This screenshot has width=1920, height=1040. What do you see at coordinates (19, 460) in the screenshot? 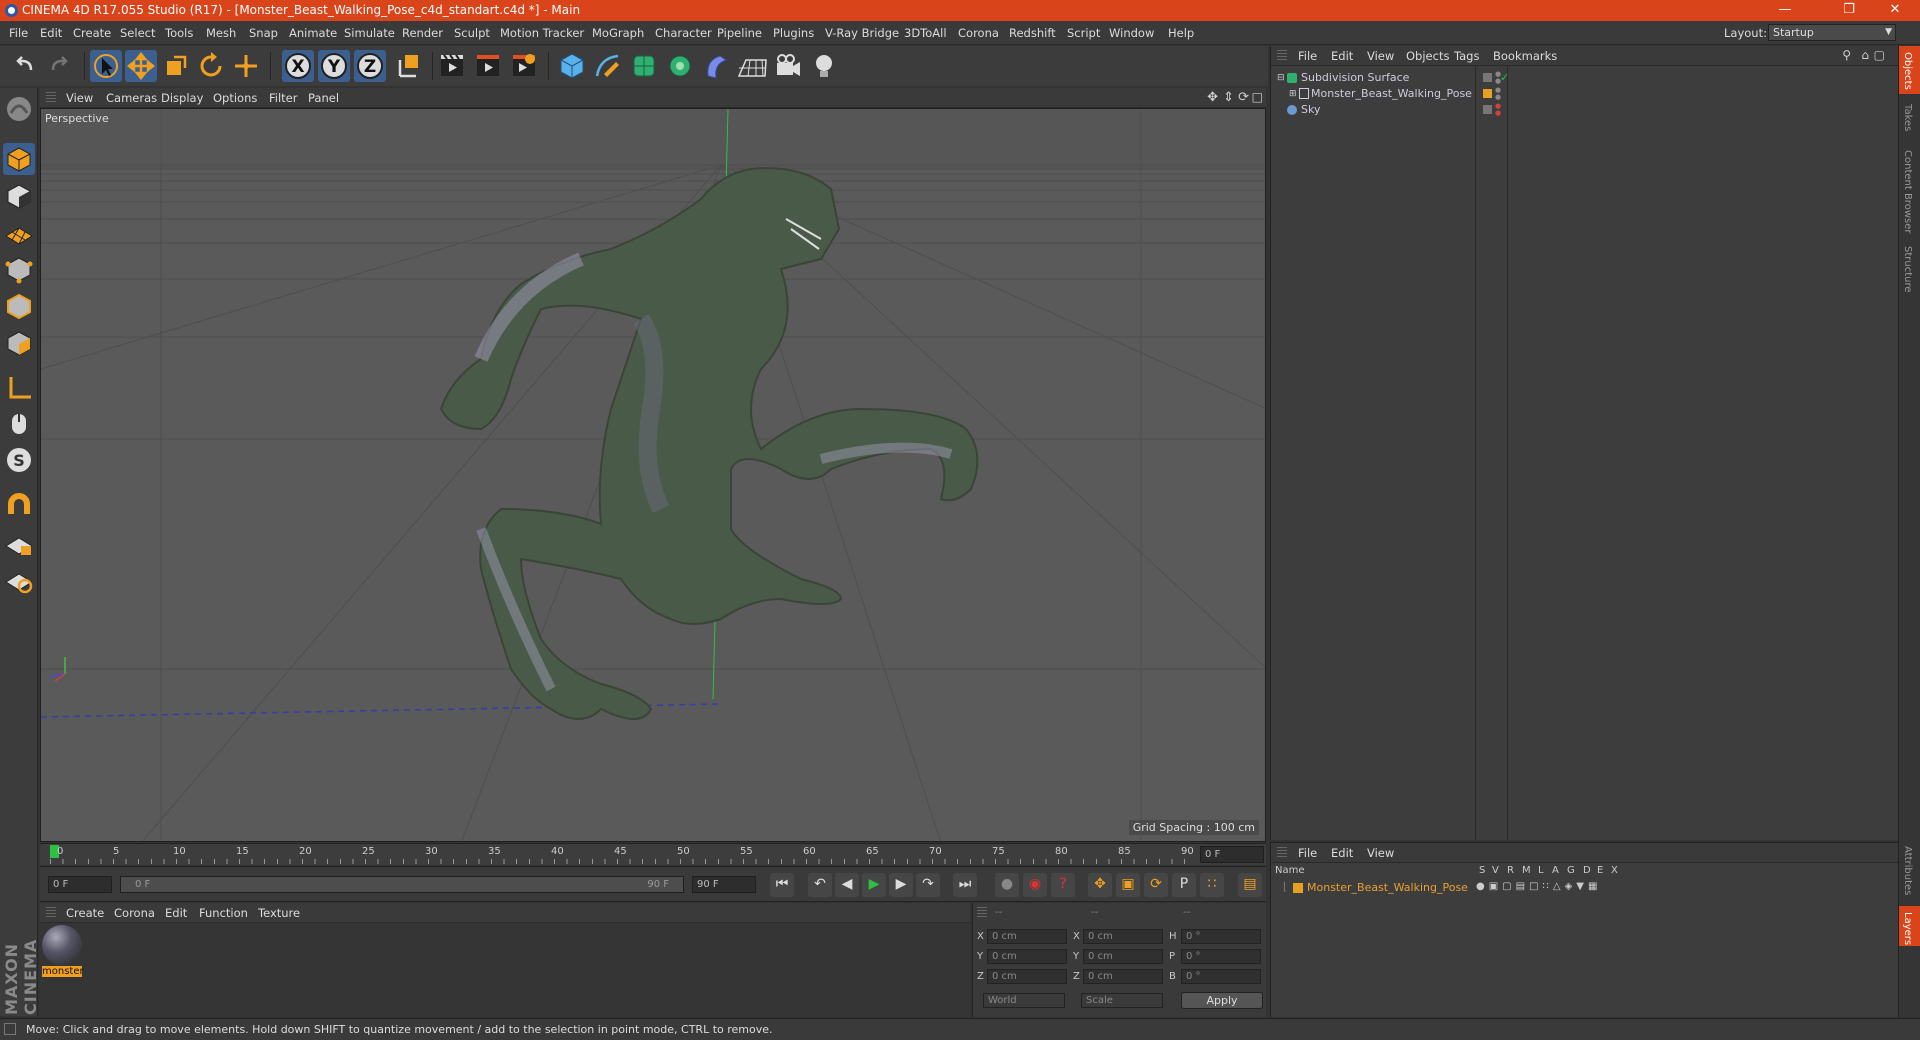
I see `solo-mode-icon: S` at bounding box center [19, 460].